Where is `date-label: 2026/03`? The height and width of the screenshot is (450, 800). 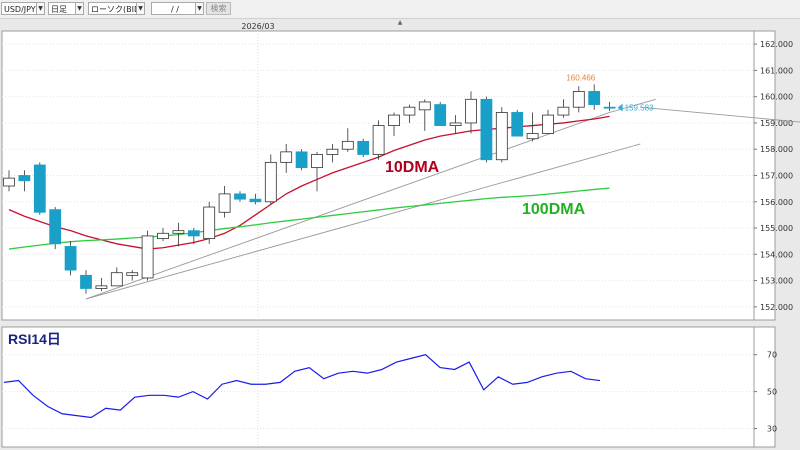
date-label: 2026/03 is located at coordinates (257, 26).